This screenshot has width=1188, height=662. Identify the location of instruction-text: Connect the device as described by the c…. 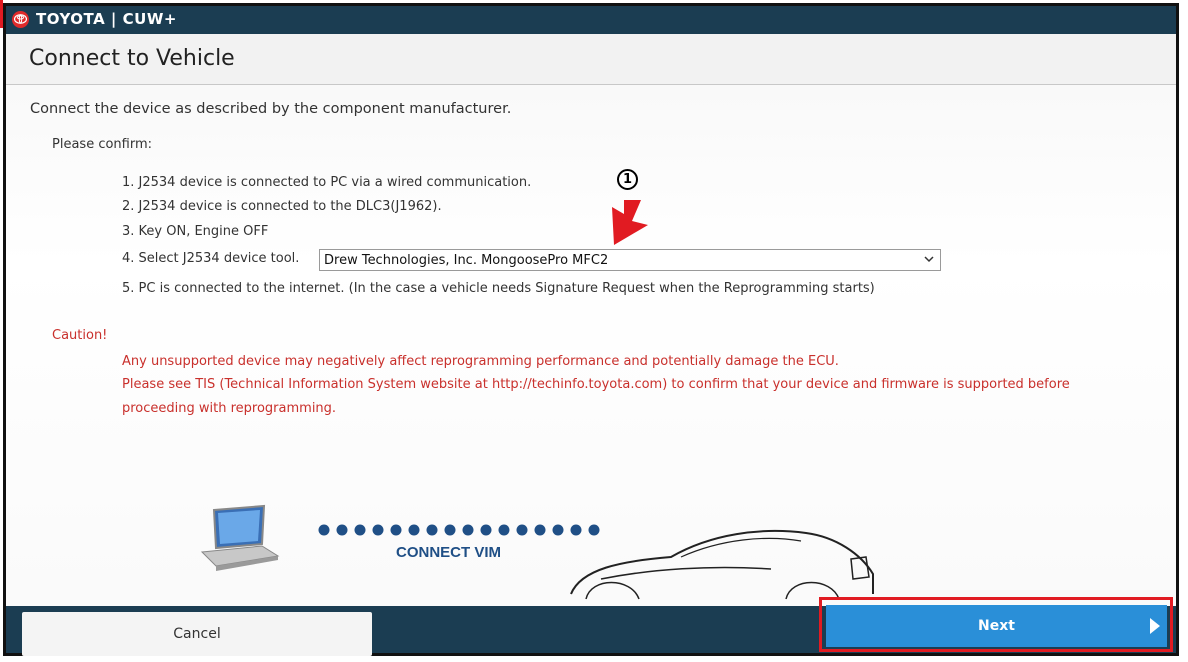
(271, 109).